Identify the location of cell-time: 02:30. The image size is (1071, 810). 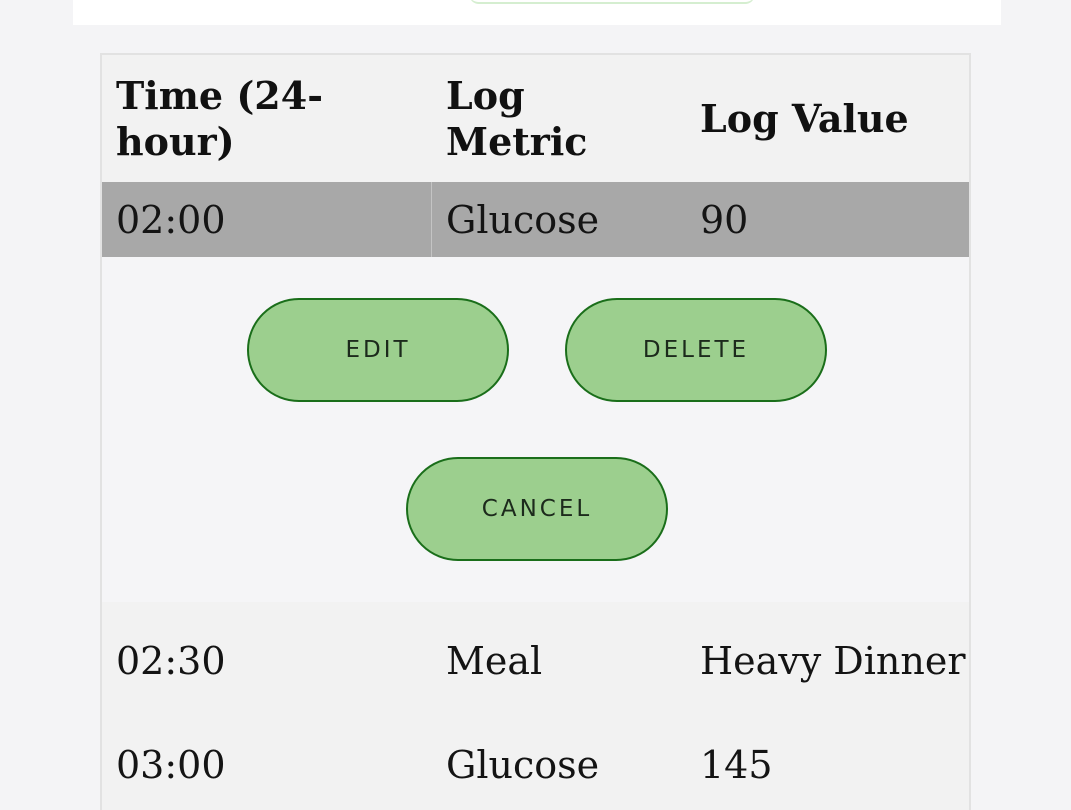
(171, 661).